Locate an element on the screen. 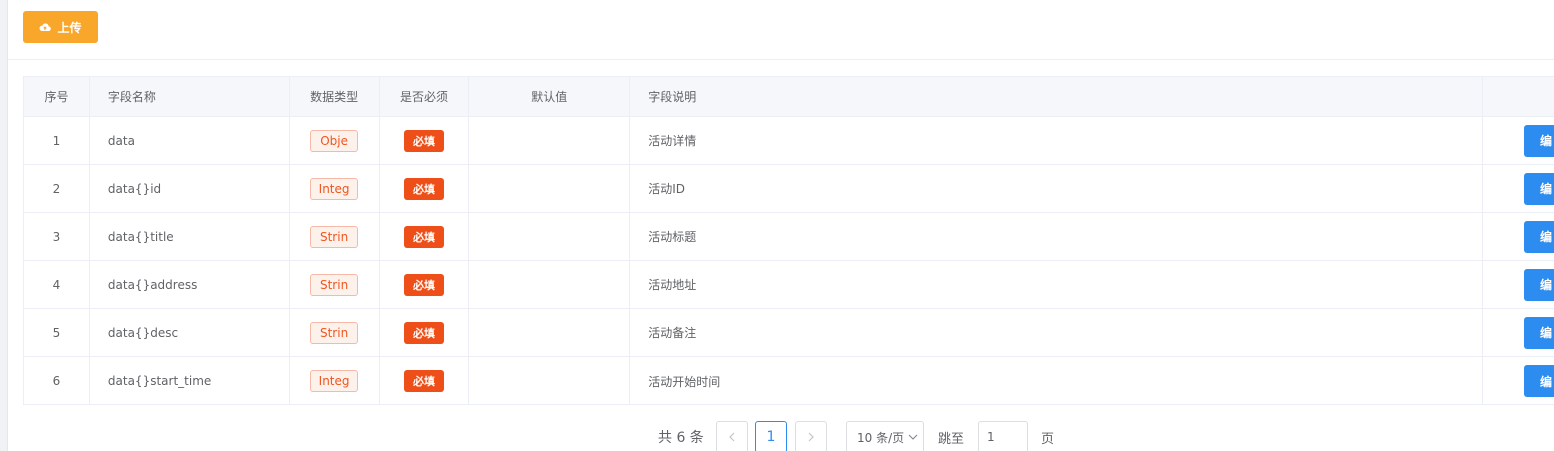 The width and height of the screenshot is (1554, 451). page-number-button: 1 is located at coordinates (771, 436).